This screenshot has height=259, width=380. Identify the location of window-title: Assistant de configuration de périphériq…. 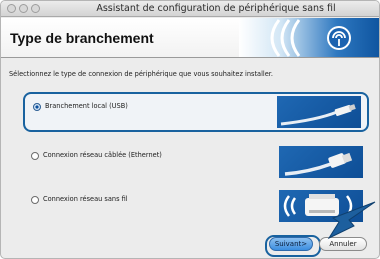
(216, 8).